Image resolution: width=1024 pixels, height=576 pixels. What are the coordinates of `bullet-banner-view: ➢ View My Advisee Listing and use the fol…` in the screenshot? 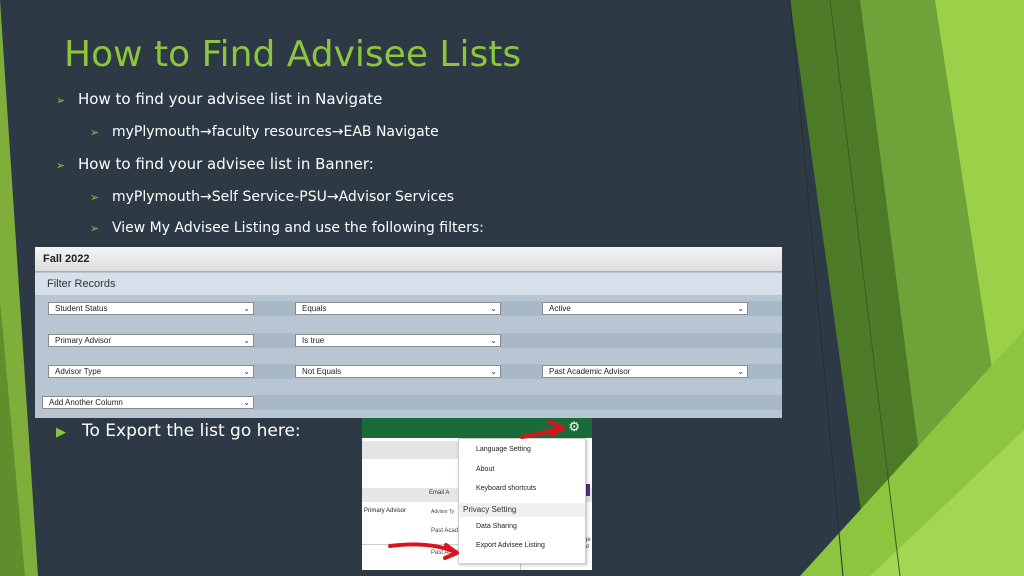 It's located at (287, 228).